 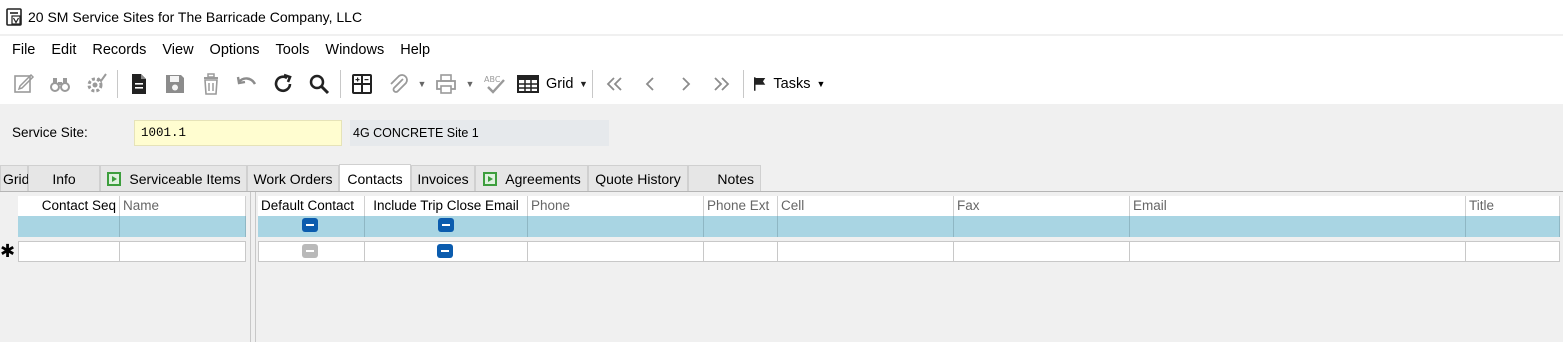 What do you see at coordinates (741, 207) in the screenshot?
I see `column-header-phone-ext: Phone Ext` at bounding box center [741, 207].